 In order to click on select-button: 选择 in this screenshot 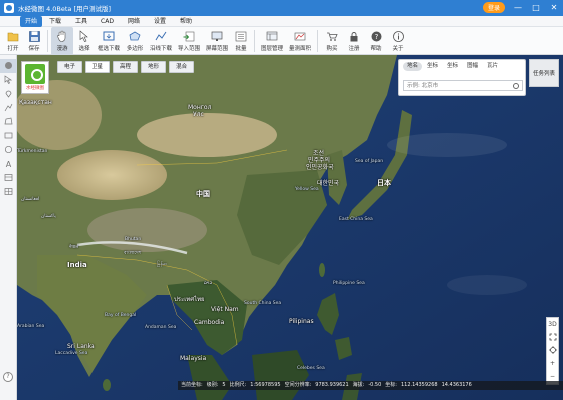, I will do `click(84, 41)`.